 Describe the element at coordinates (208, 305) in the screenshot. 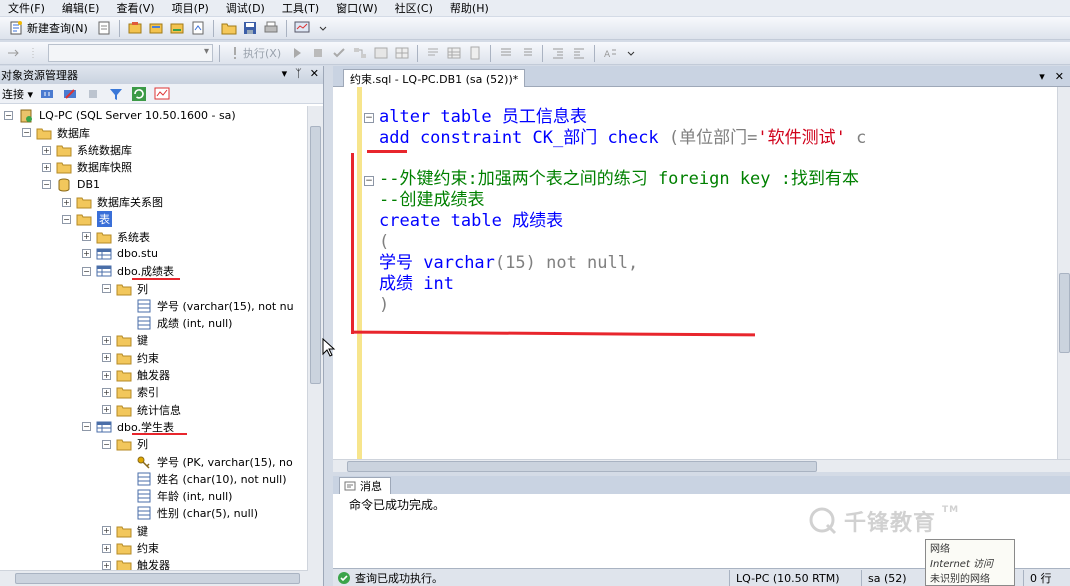

I see `tree-node-column: 学号 (varchar(15), not nu` at that location.